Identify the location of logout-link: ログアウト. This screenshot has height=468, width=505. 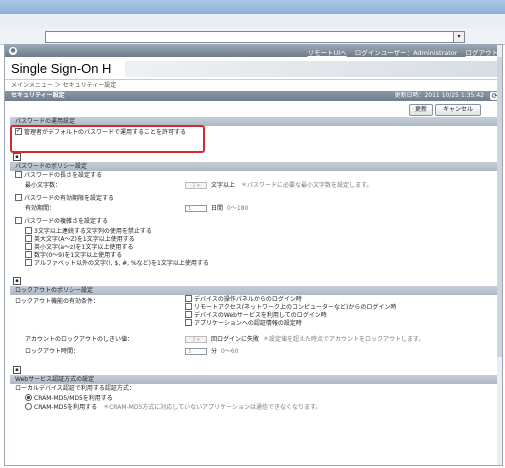
(482, 53).